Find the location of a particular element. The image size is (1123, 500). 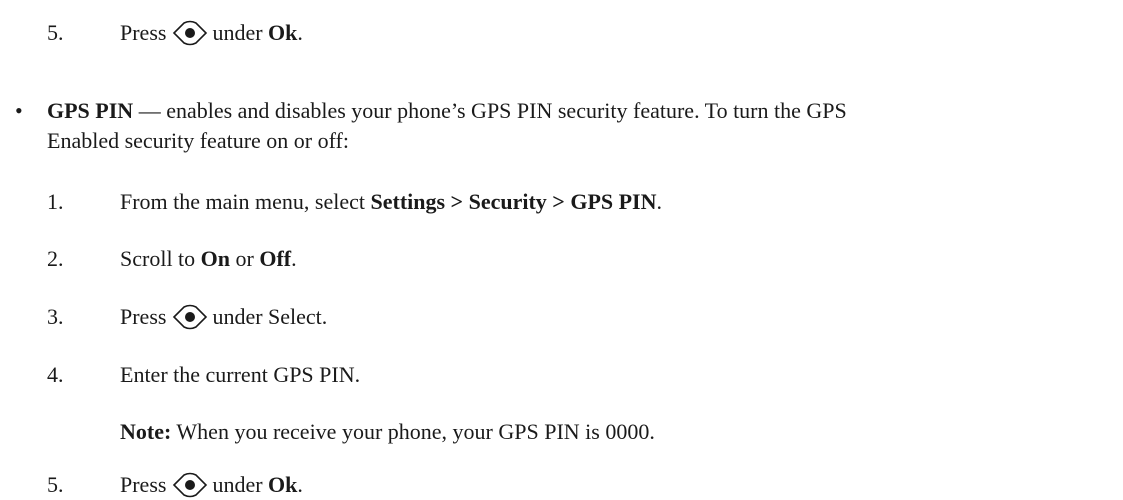

step-text: under Select. is located at coordinates (270, 316).